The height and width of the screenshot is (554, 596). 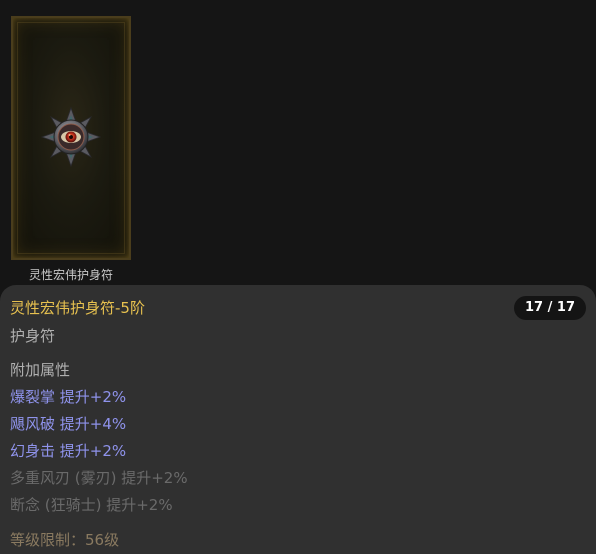 What do you see at coordinates (33, 336) in the screenshot?
I see `item-type: 护身符` at bounding box center [33, 336].